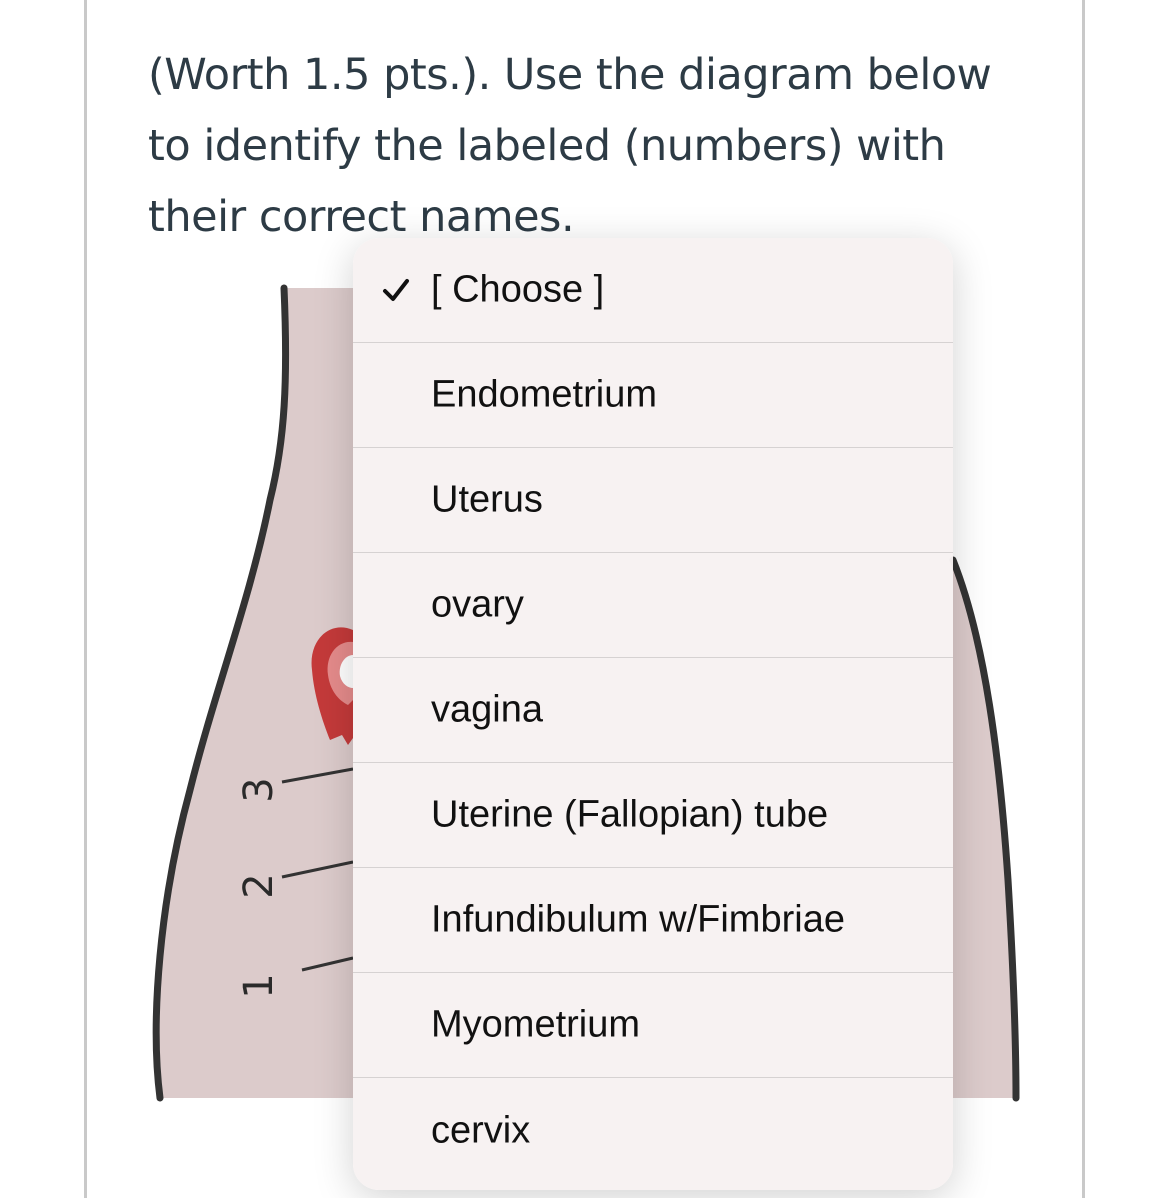  Describe the element at coordinates (653, 605) in the screenshot. I see `dropdown-option-ovary: ovary` at that location.